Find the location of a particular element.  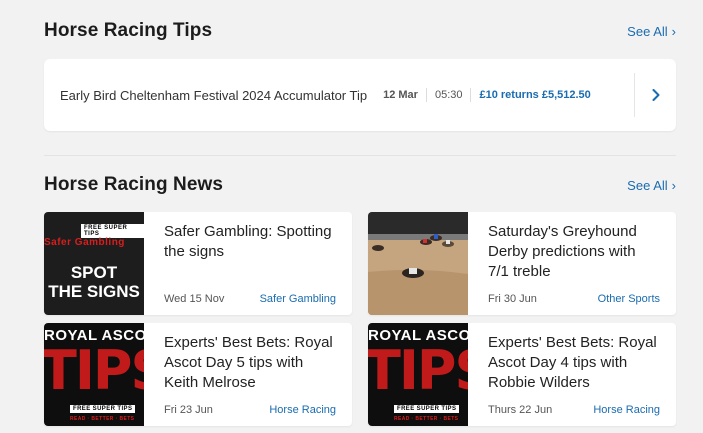

news-thumbnail is located at coordinates (418, 263).